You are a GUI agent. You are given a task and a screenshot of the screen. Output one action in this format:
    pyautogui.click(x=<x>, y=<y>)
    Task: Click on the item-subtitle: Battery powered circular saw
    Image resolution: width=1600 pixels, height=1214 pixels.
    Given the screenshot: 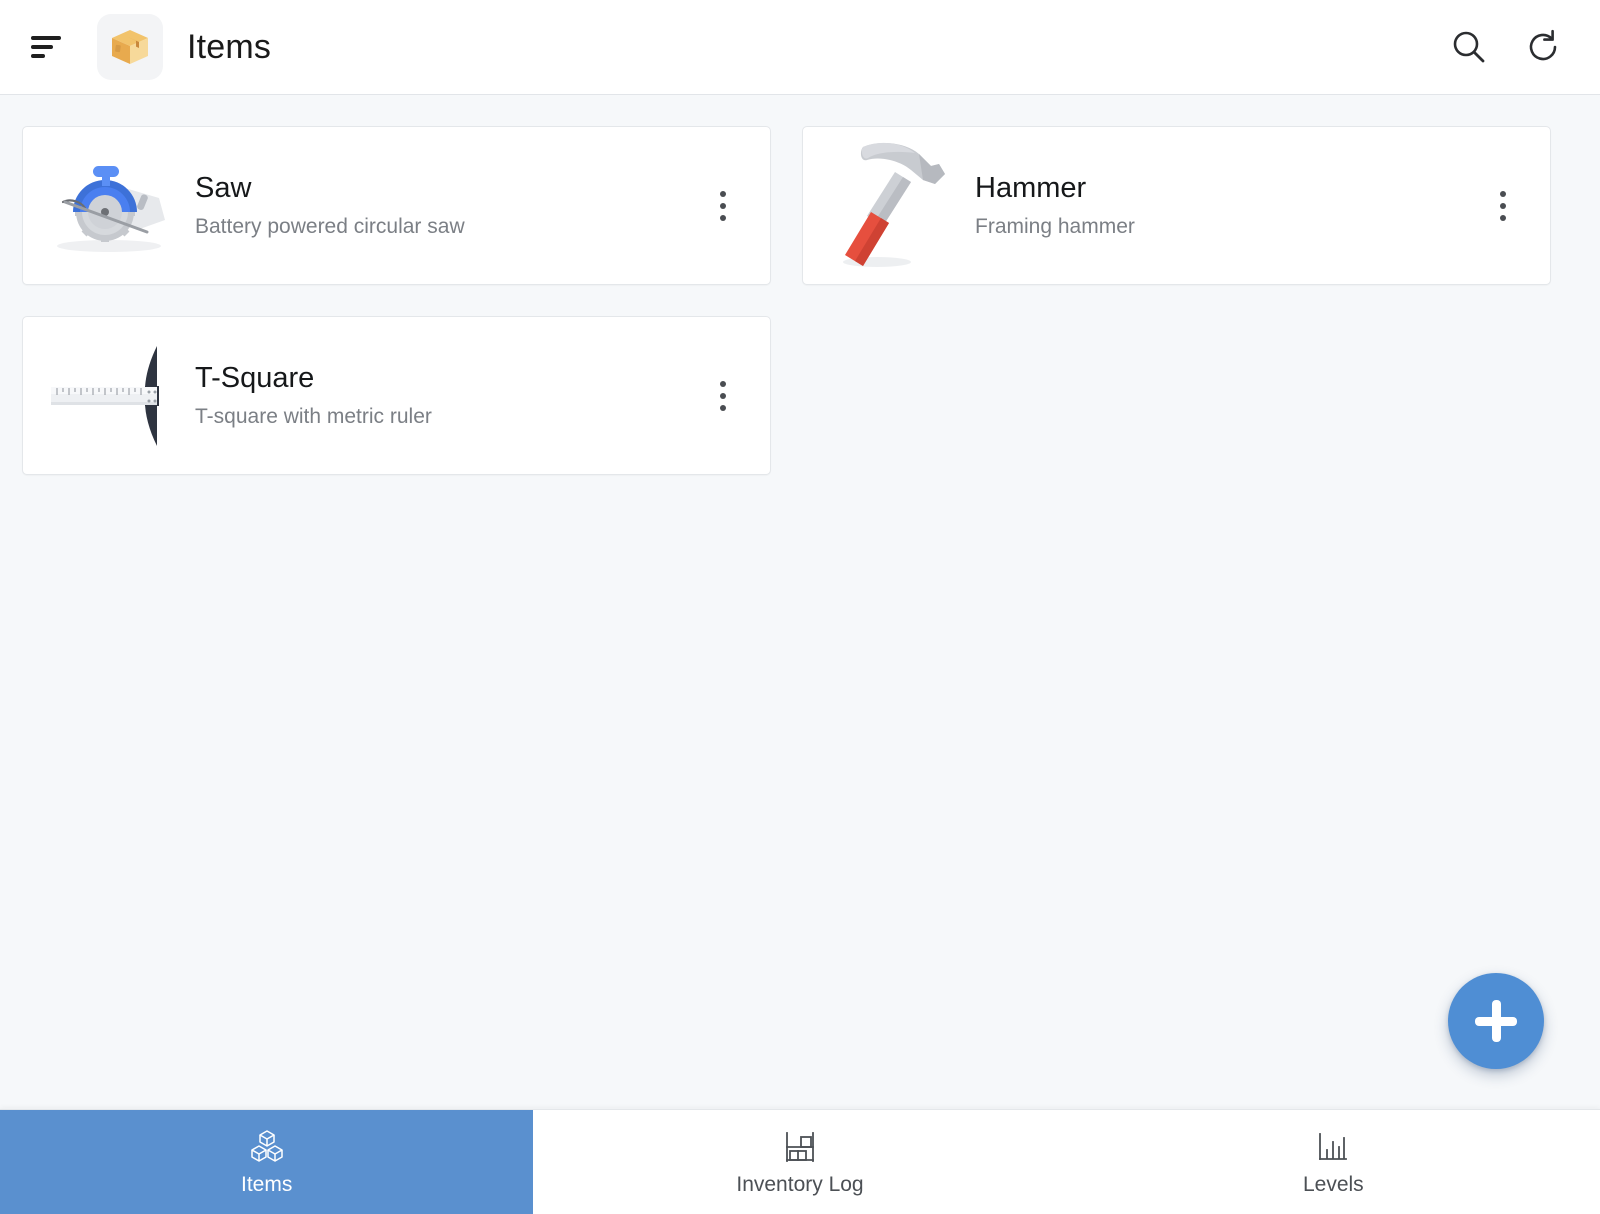 What is the action you would take?
    pyautogui.click(x=330, y=226)
    